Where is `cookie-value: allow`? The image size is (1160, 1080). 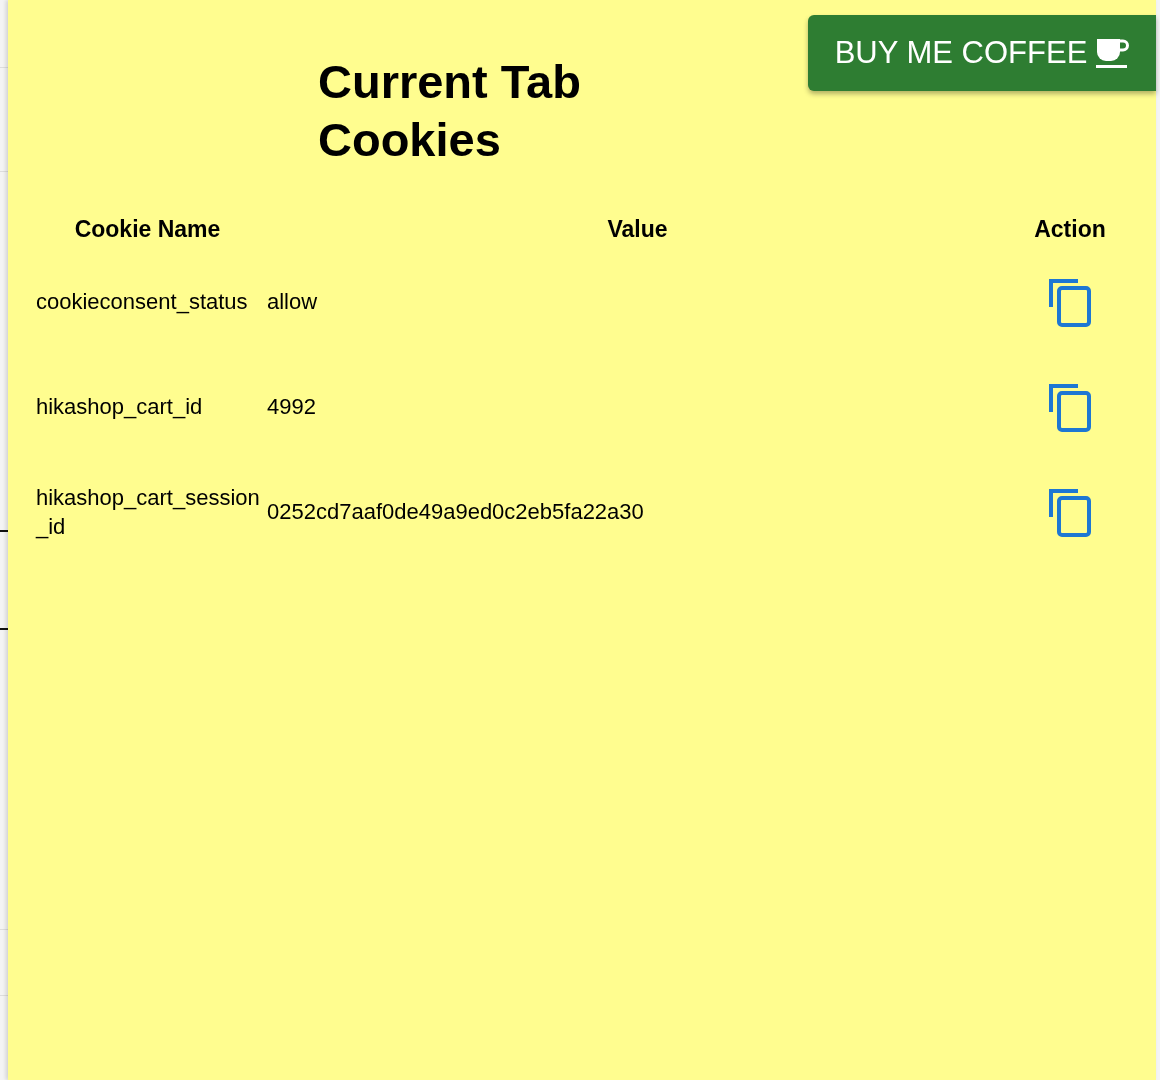 cookie-value: allow is located at coordinates (292, 301).